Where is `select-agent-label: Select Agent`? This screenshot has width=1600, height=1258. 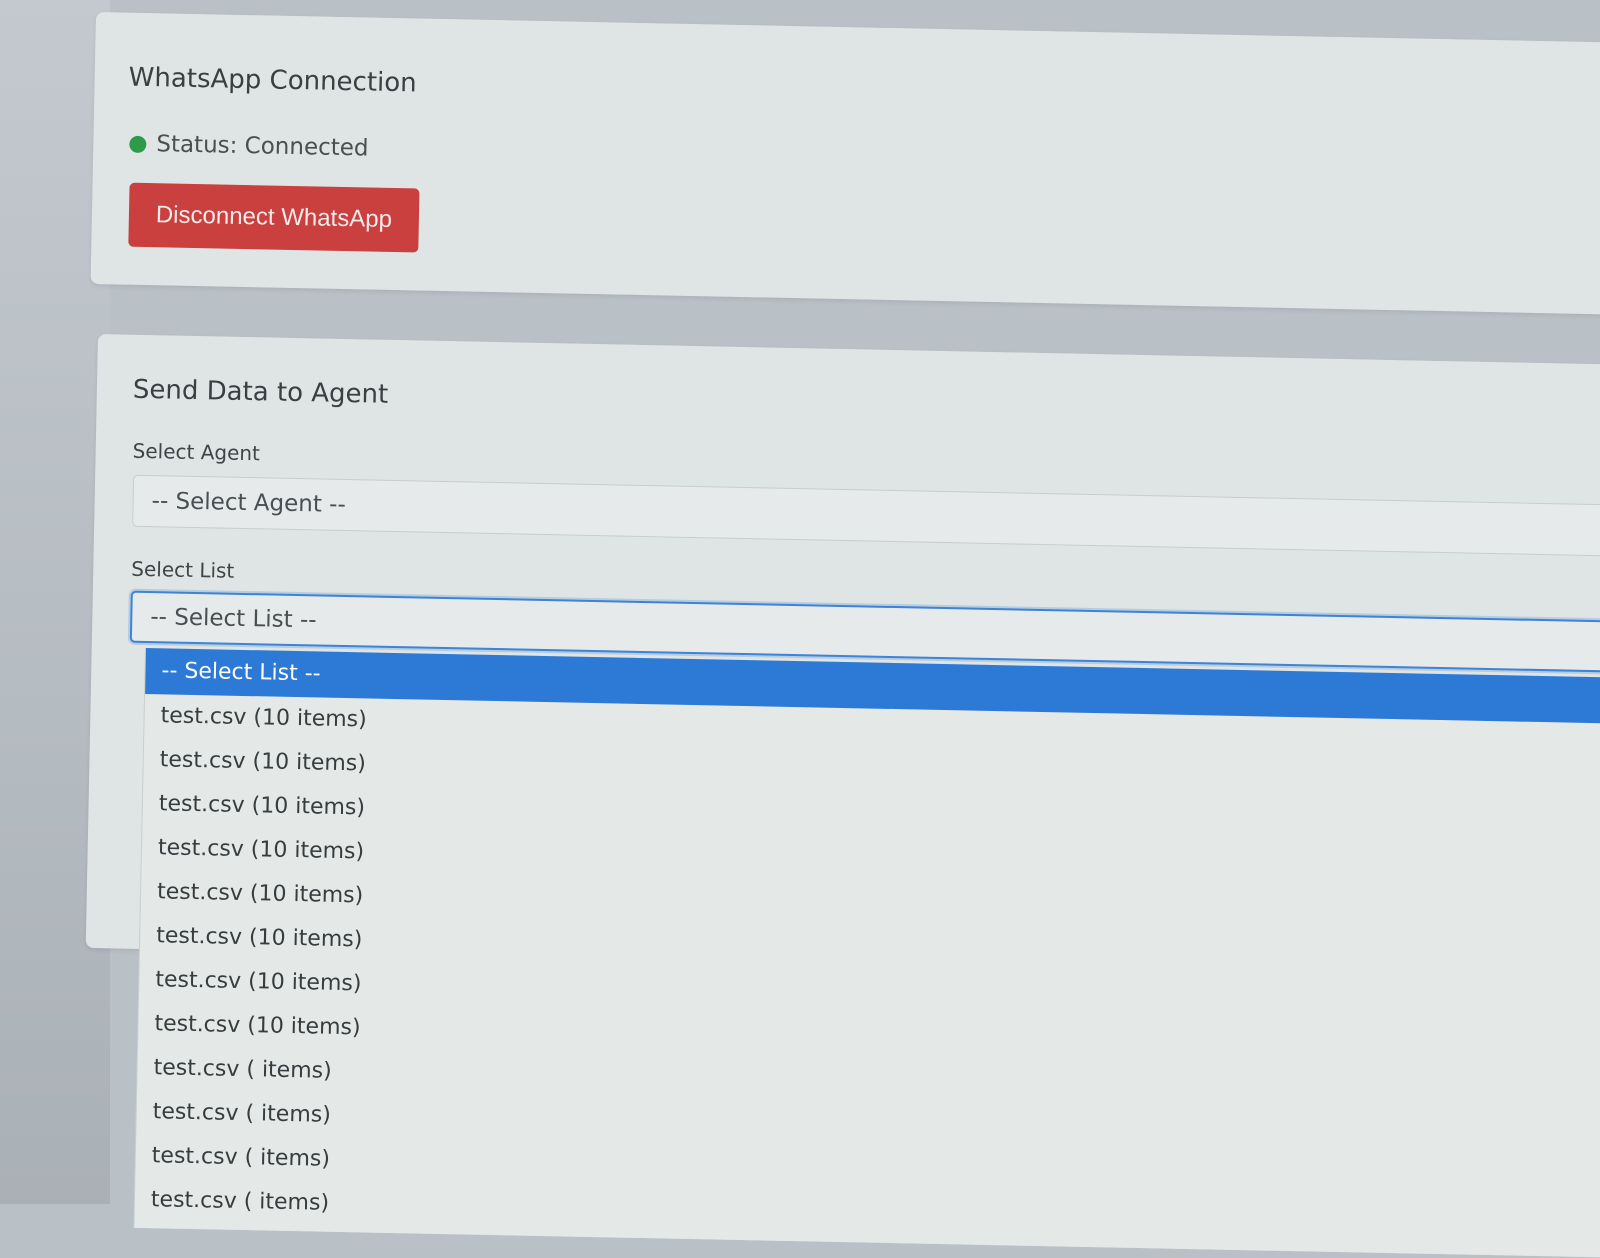 select-agent-label: Select Agent is located at coordinates (196, 452).